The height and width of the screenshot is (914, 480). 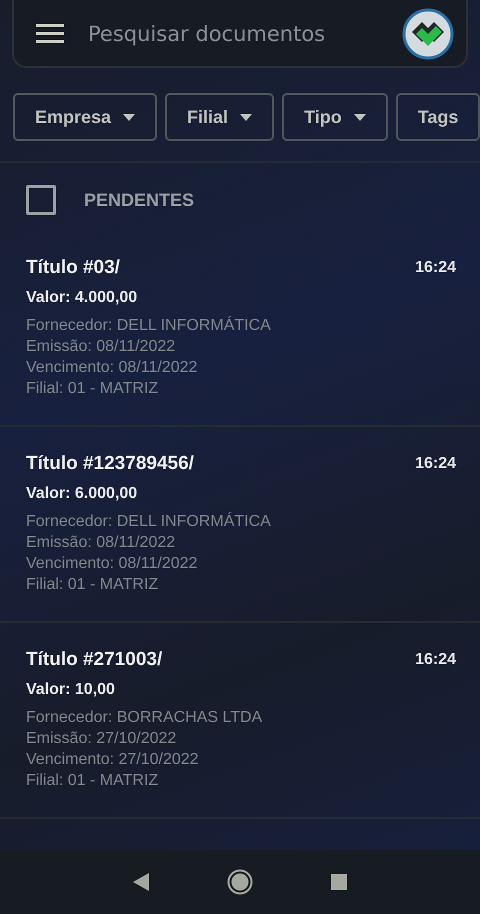 I want to click on back-icon, so click(x=141, y=882).